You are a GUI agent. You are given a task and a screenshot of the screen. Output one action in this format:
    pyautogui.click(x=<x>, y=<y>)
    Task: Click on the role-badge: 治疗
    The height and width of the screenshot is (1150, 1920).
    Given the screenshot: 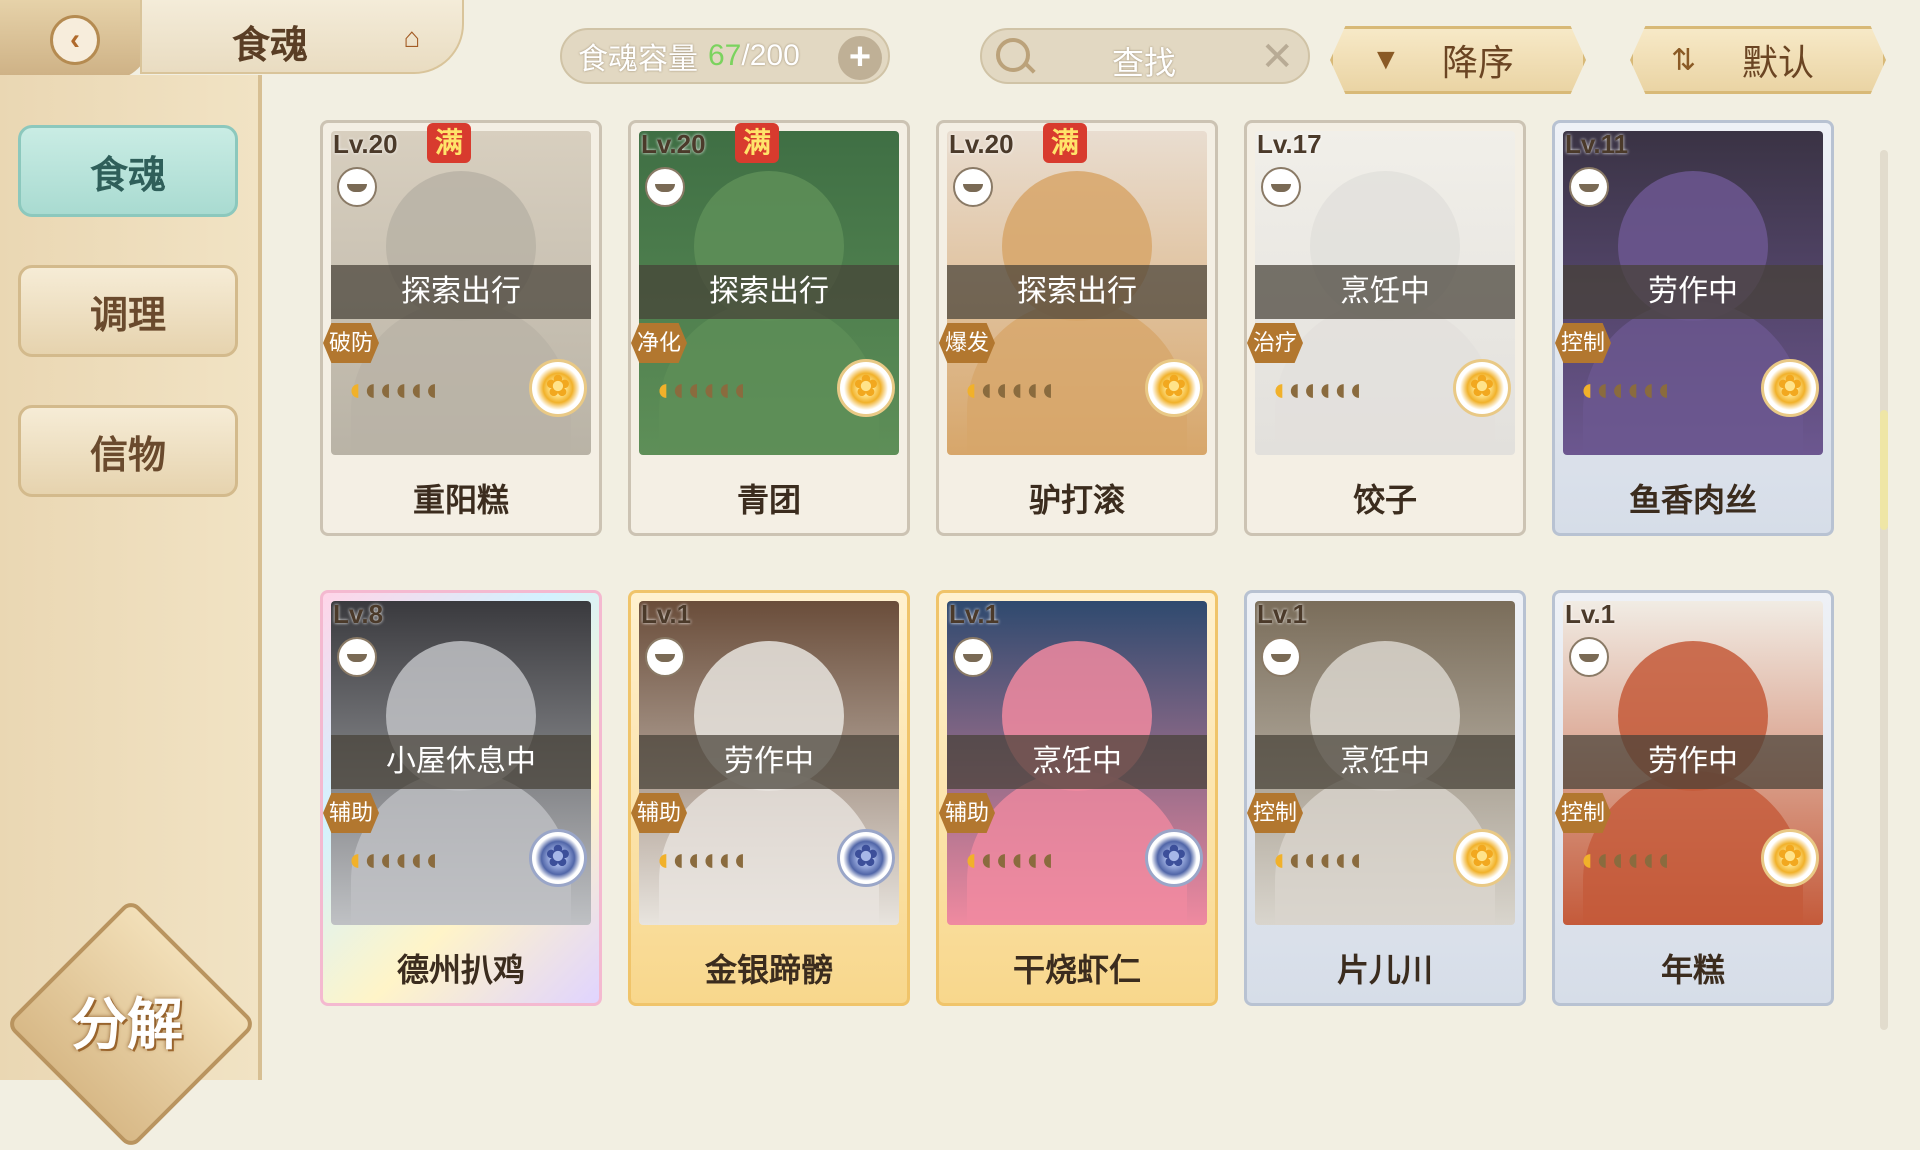 What is the action you would take?
    pyautogui.click(x=1275, y=343)
    